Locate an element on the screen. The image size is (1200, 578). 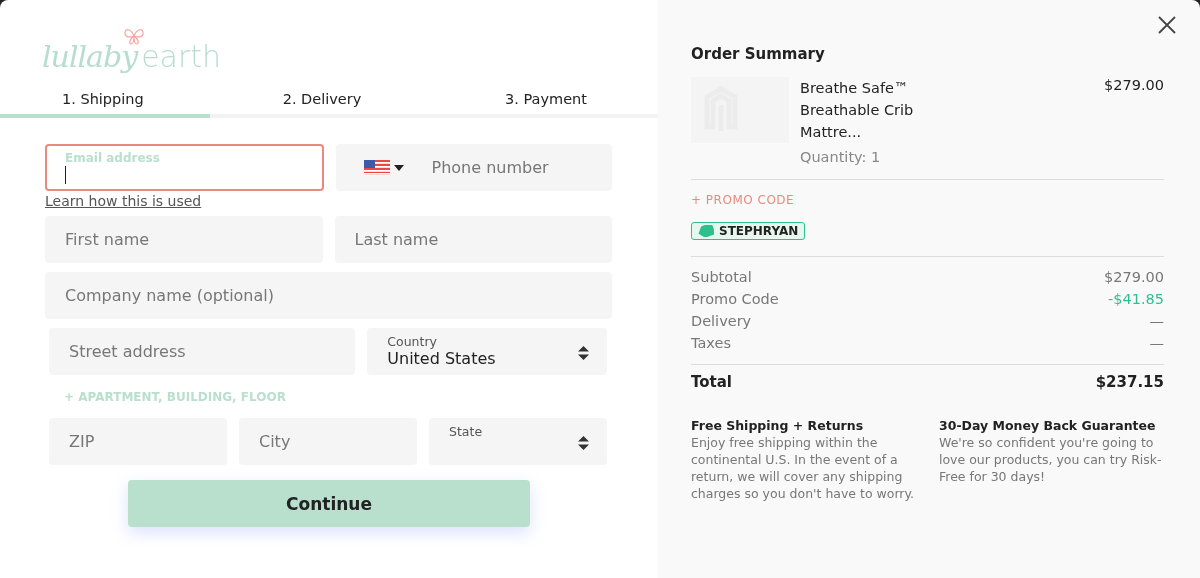
select-field: Country United States is located at coordinates (487, 351).